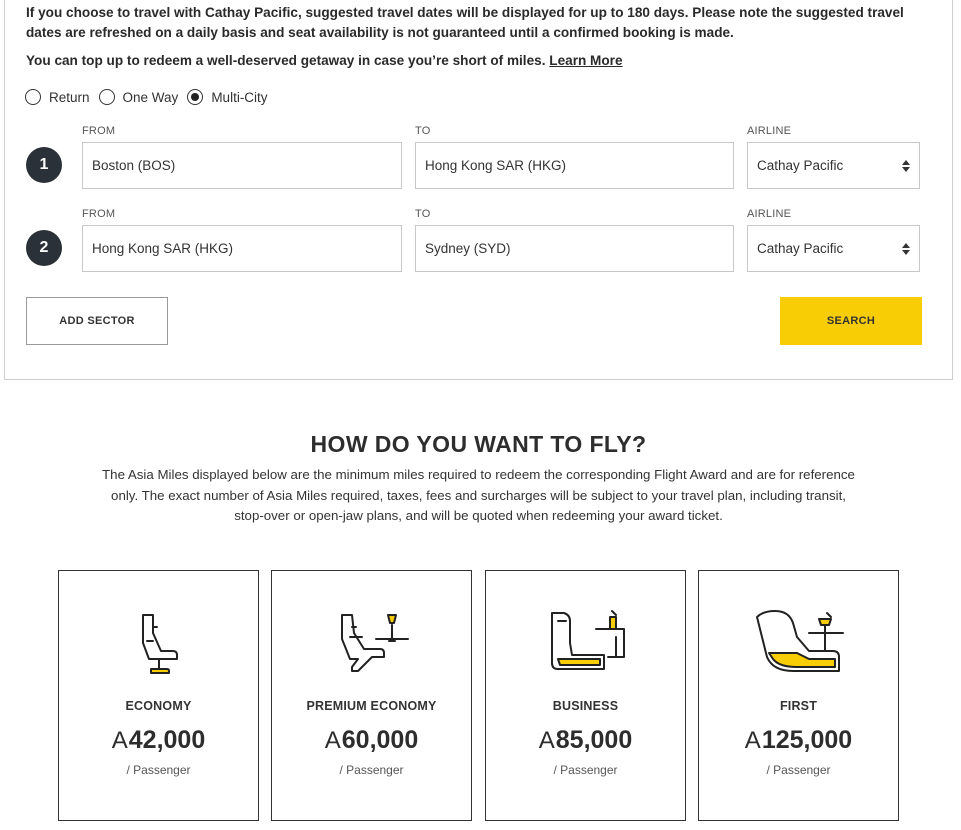 This screenshot has width=961, height=830. I want to click on cabin-name: ECONOMY, so click(158, 706).